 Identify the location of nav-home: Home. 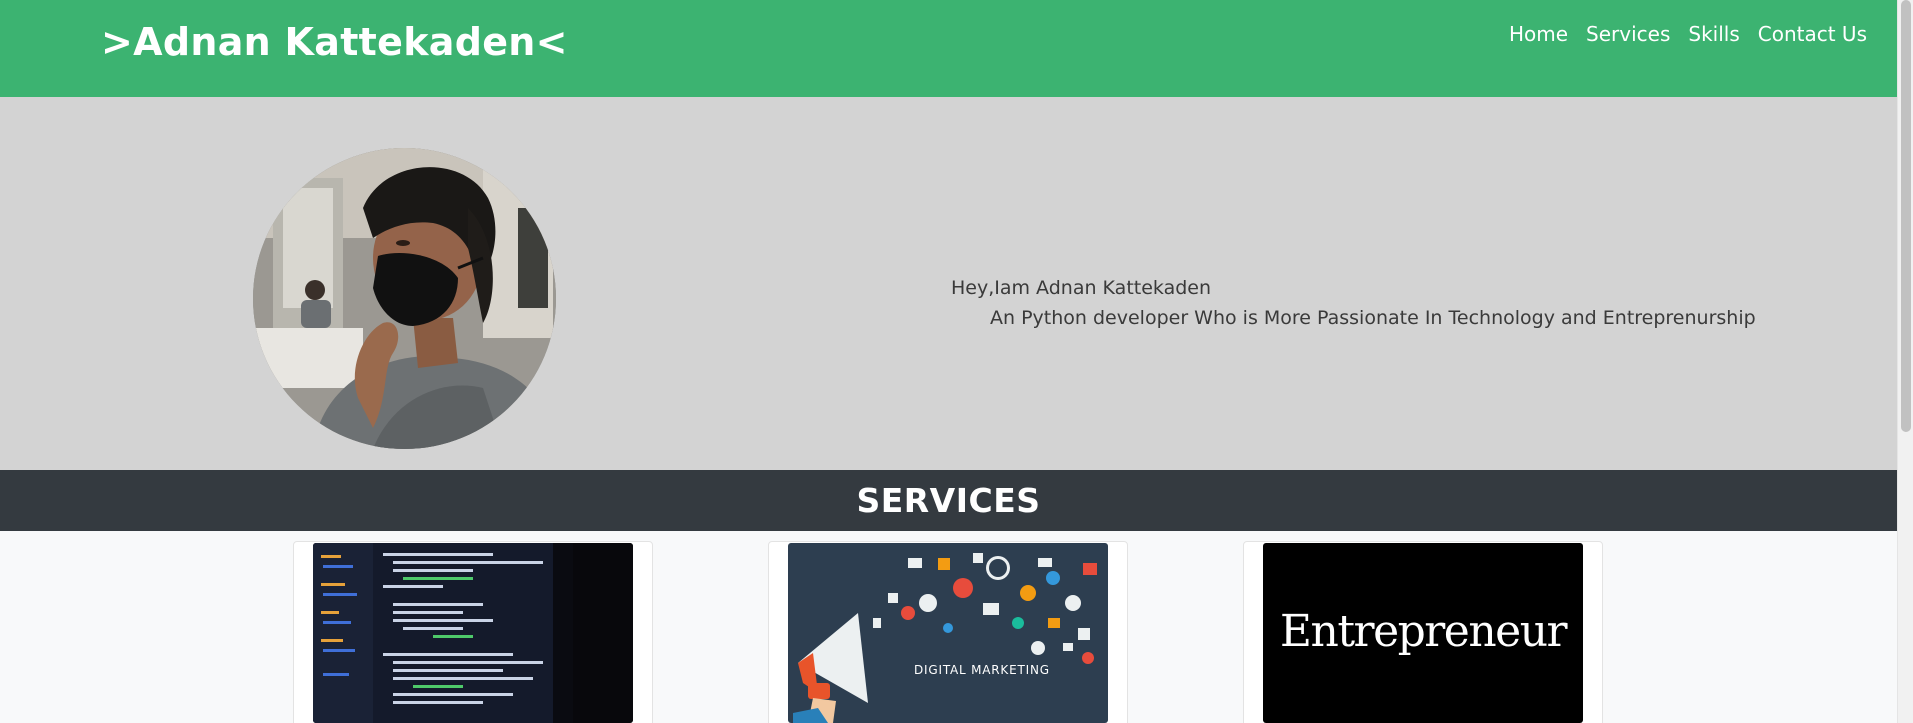
(1538, 34).